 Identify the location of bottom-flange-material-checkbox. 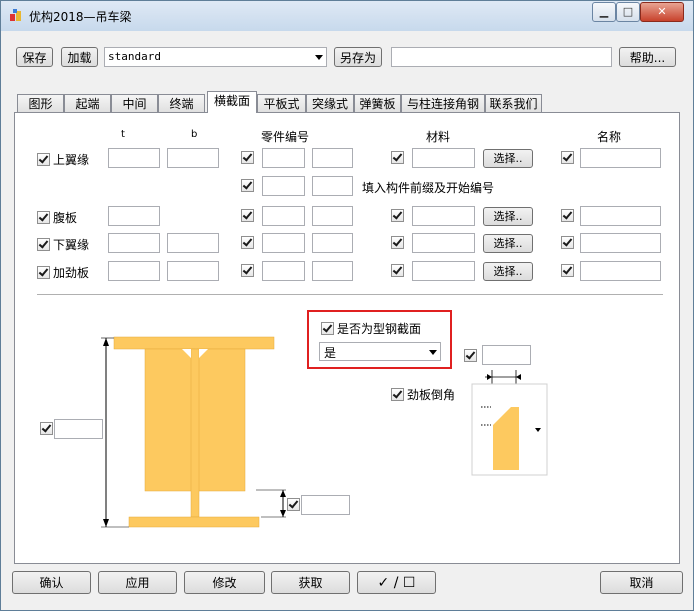
(397, 242).